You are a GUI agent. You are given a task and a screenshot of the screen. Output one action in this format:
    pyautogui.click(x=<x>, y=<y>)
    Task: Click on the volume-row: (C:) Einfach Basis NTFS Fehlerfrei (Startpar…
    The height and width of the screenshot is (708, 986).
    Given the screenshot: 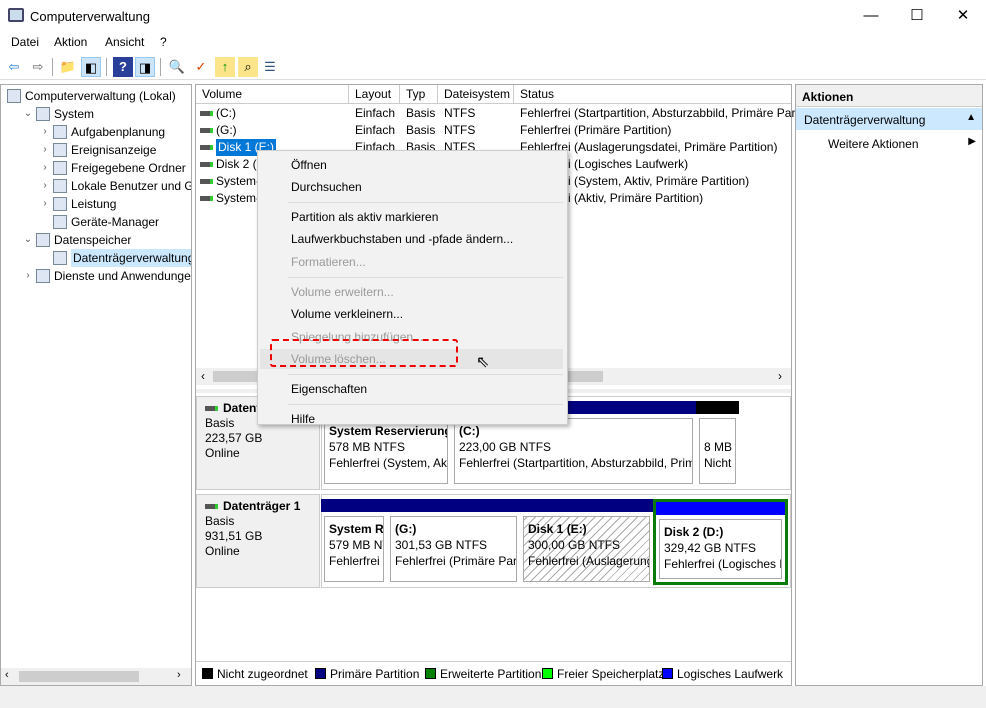 What is the action you would take?
    pyautogui.click(x=510, y=113)
    